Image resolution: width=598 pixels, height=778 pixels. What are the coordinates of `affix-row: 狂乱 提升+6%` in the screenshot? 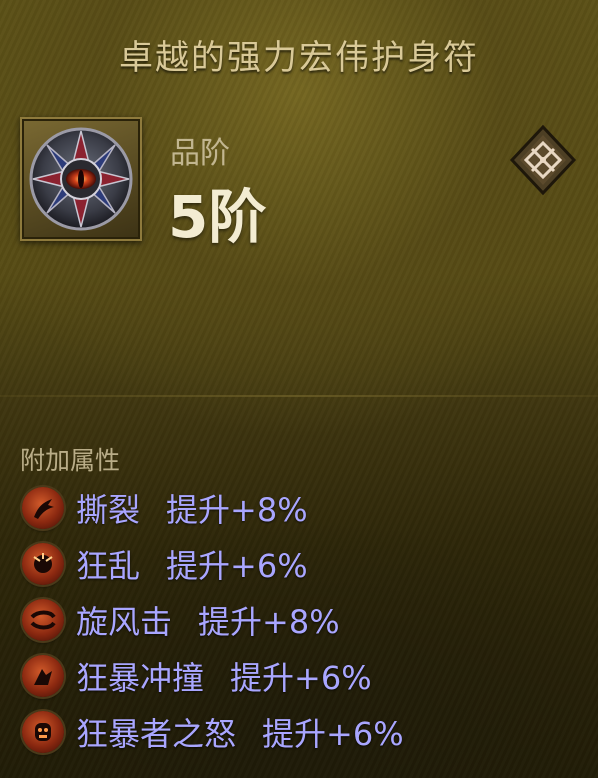 It's located at (165, 564).